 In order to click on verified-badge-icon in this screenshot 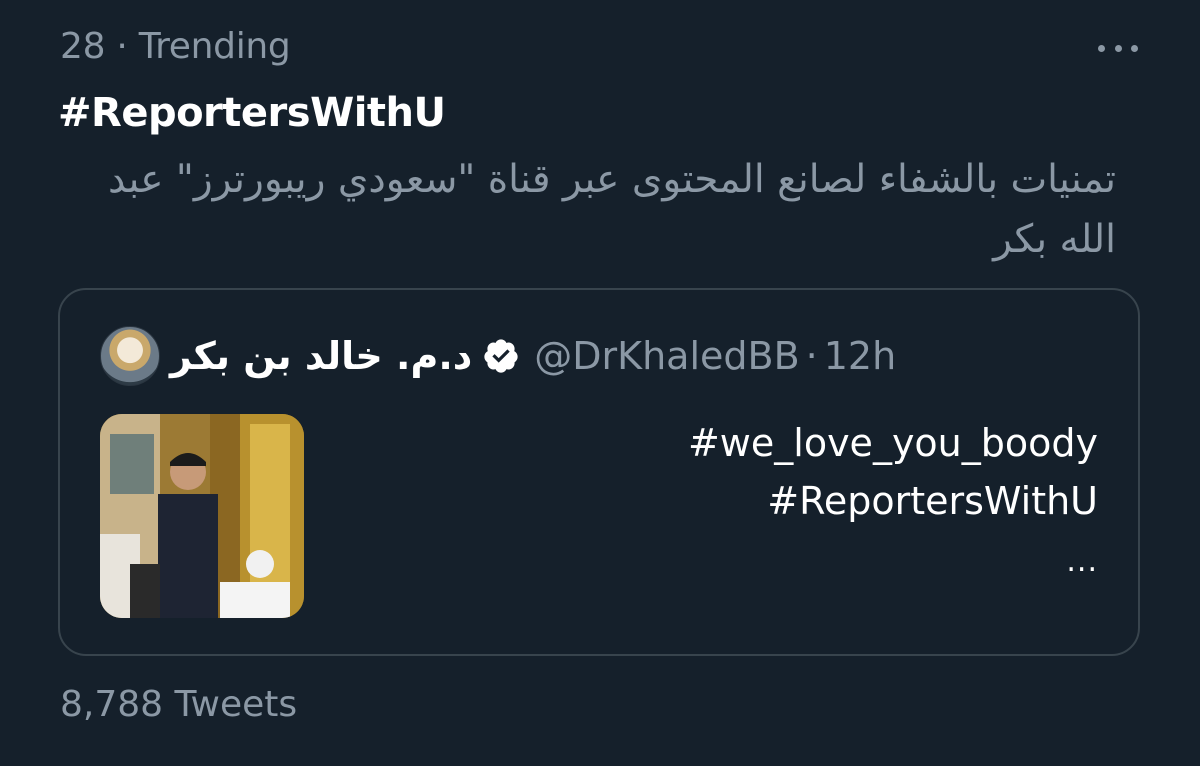, I will do `click(501, 356)`.